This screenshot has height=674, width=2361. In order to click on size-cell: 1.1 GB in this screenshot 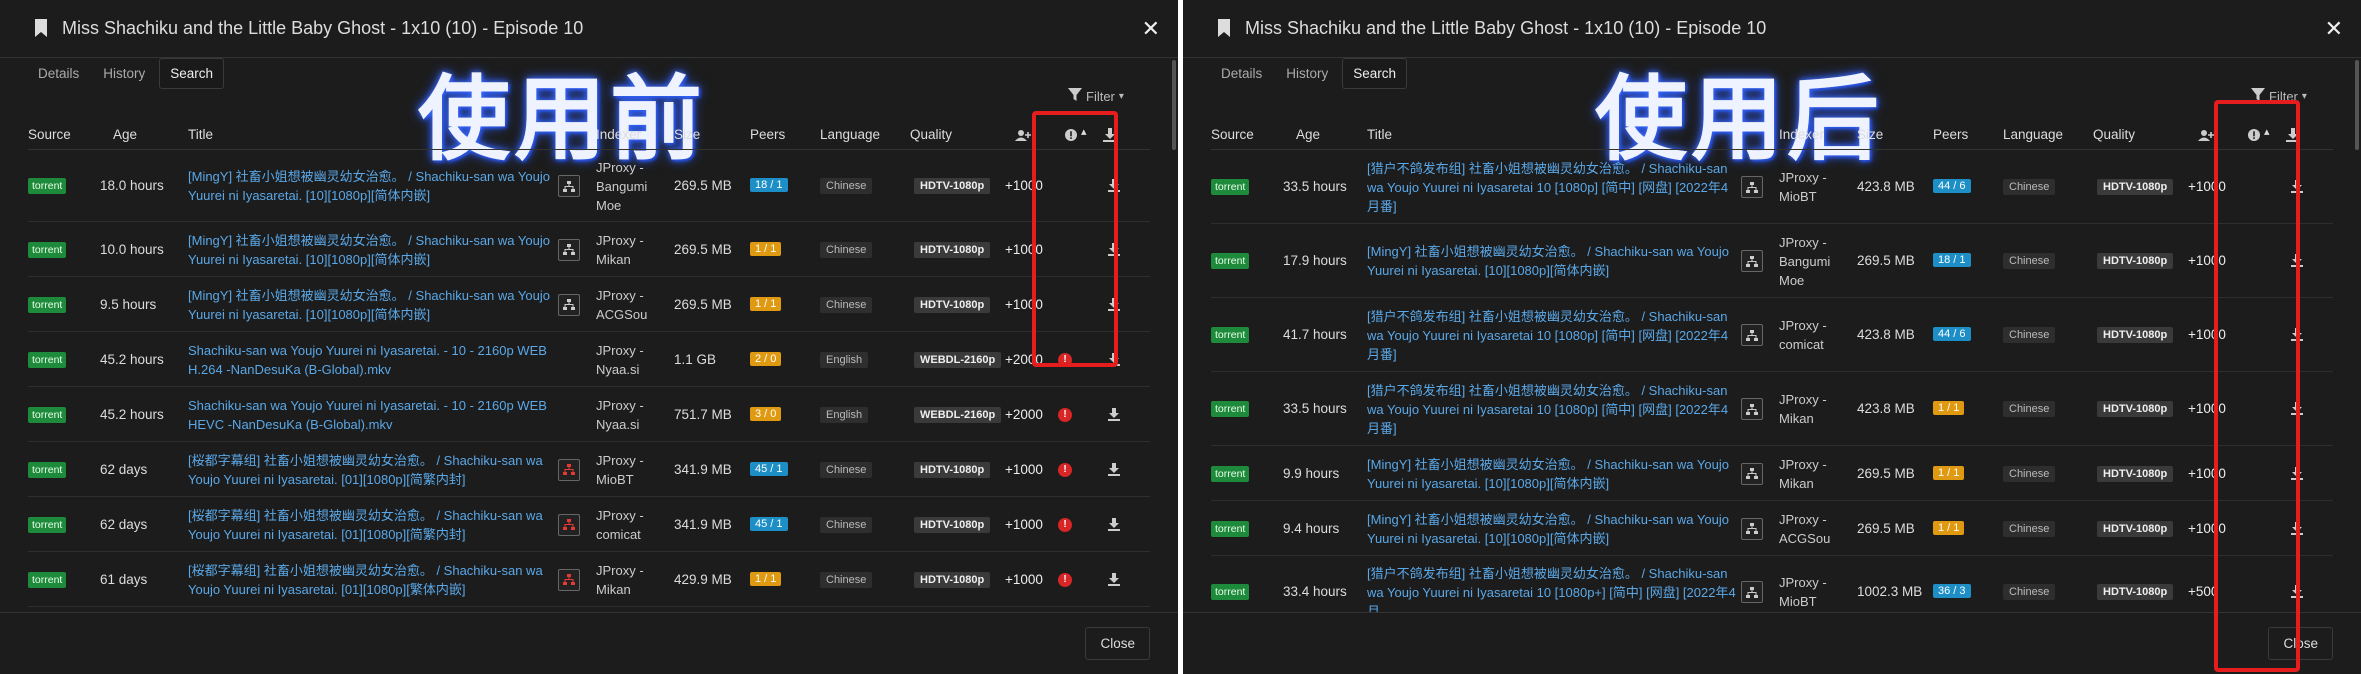, I will do `click(695, 359)`.